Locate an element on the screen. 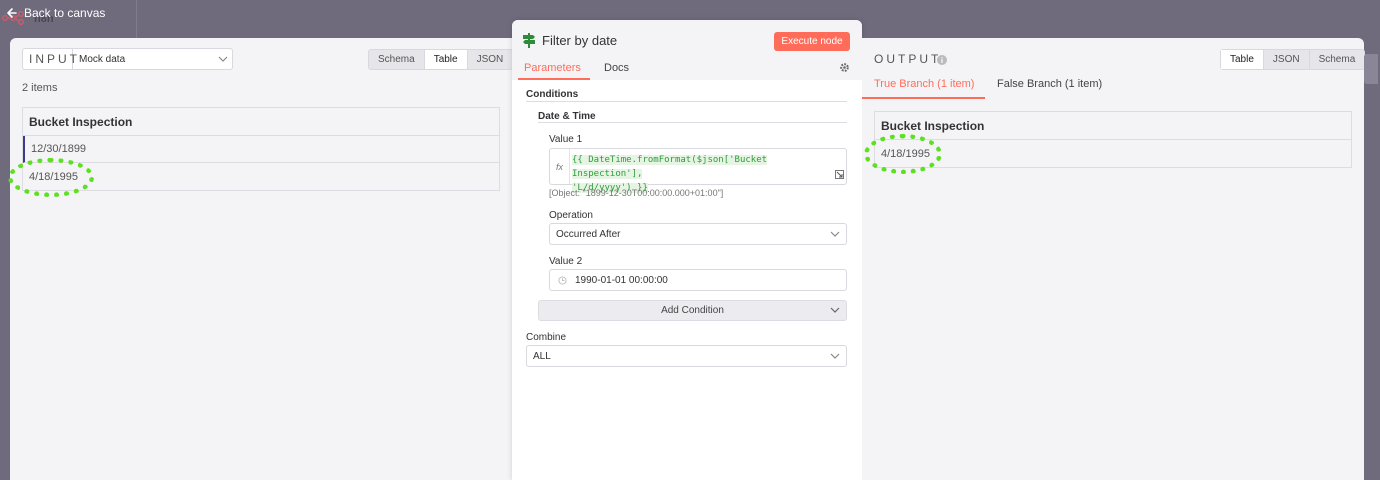  input-table: Bucket Inspection 12/30/1899 4/18/1995 is located at coordinates (261, 149).